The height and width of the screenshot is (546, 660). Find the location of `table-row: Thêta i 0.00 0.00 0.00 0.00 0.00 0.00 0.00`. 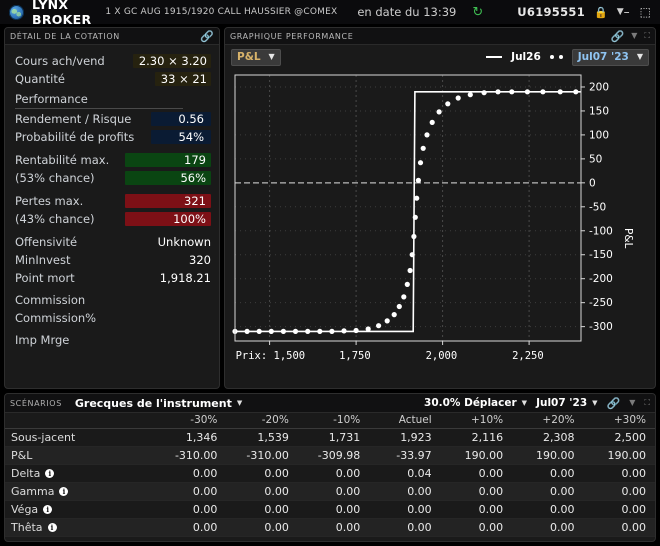

table-row: Thêta i 0.00 0.00 0.00 0.00 0.00 0.00 0.00 is located at coordinates (330, 527).